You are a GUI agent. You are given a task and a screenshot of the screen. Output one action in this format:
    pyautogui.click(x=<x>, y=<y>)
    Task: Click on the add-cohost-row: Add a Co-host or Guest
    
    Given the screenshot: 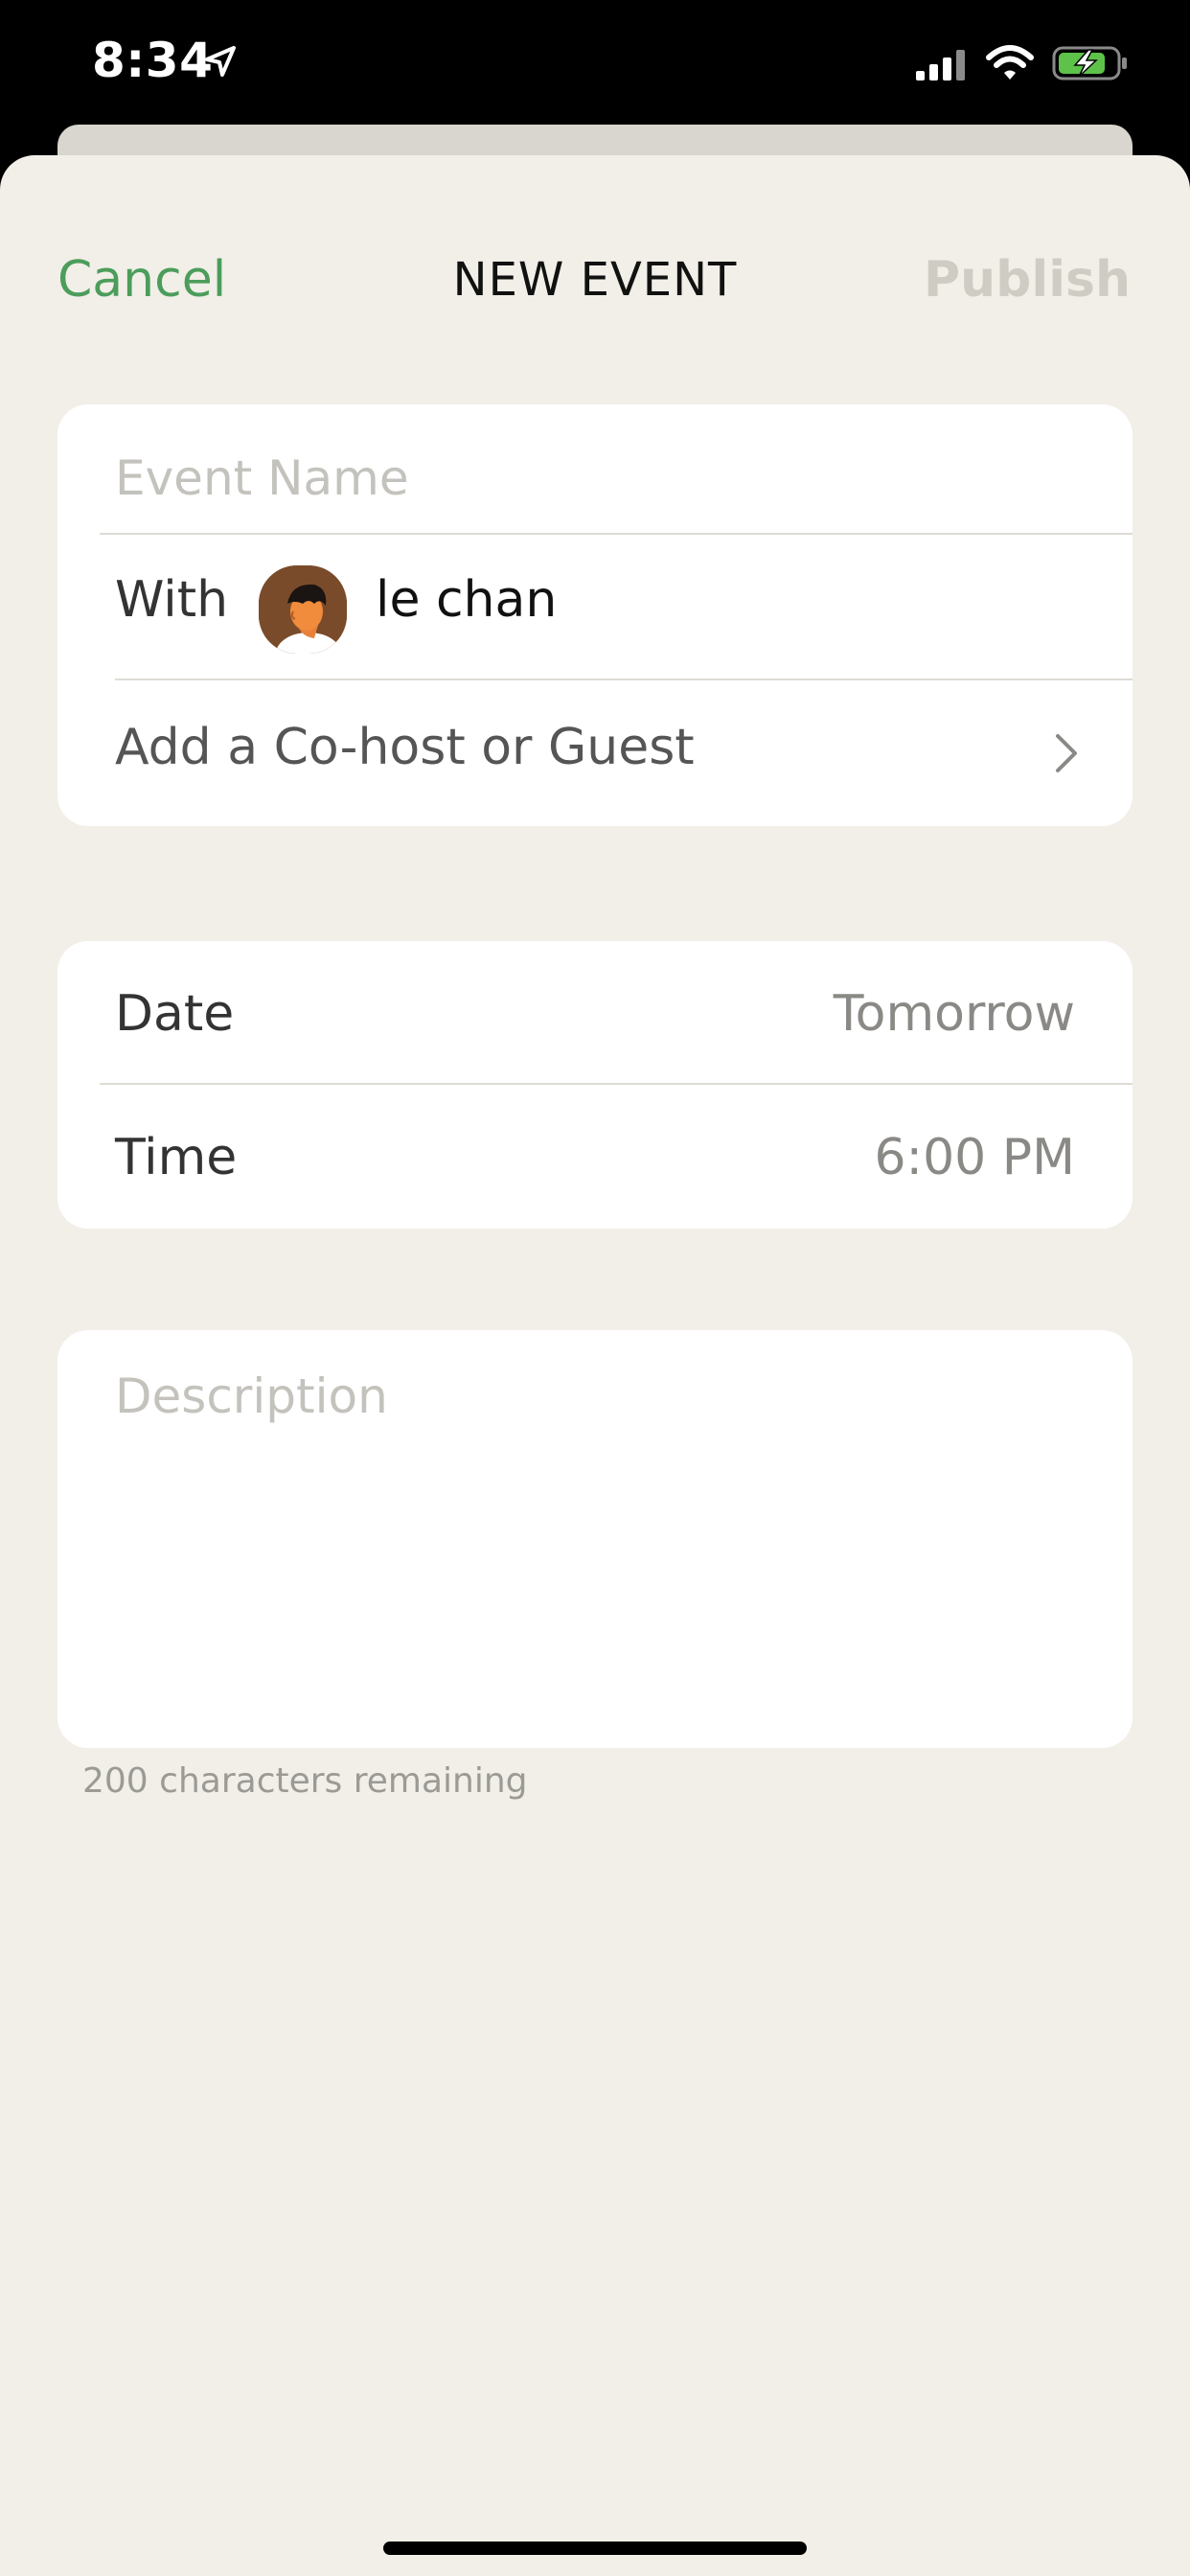 What is the action you would take?
    pyautogui.click(x=595, y=753)
    